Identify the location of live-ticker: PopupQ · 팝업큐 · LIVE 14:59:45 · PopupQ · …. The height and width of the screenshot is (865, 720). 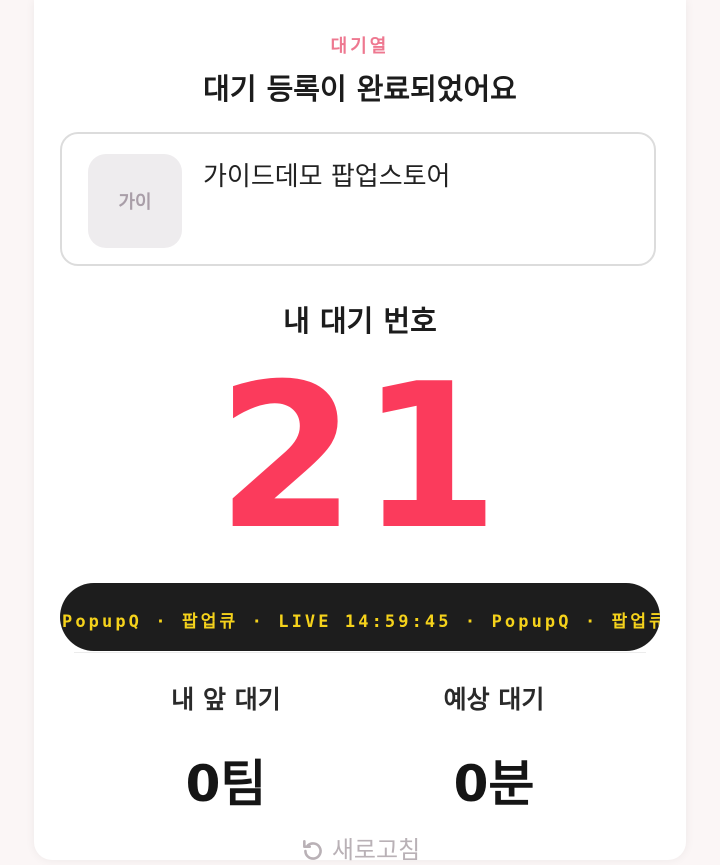
(360, 617).